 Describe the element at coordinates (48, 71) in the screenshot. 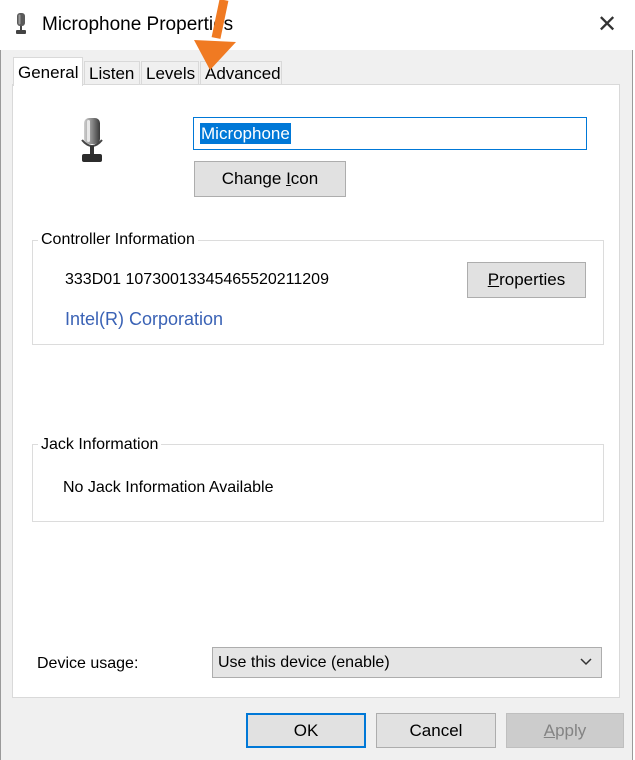

I see `tab-general: General` at that location.